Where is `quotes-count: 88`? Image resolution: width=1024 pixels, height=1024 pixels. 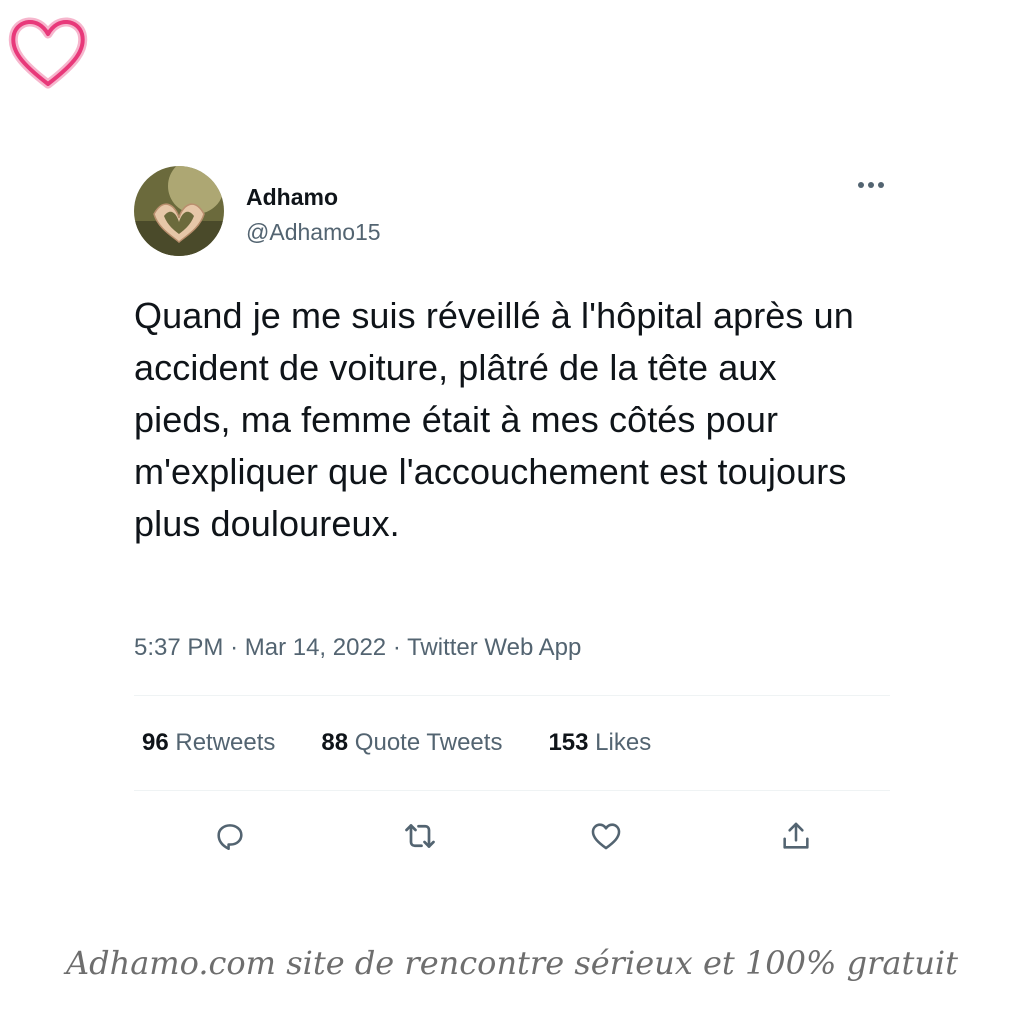
quotes-count: 88 is located at coordinates (335, 742).